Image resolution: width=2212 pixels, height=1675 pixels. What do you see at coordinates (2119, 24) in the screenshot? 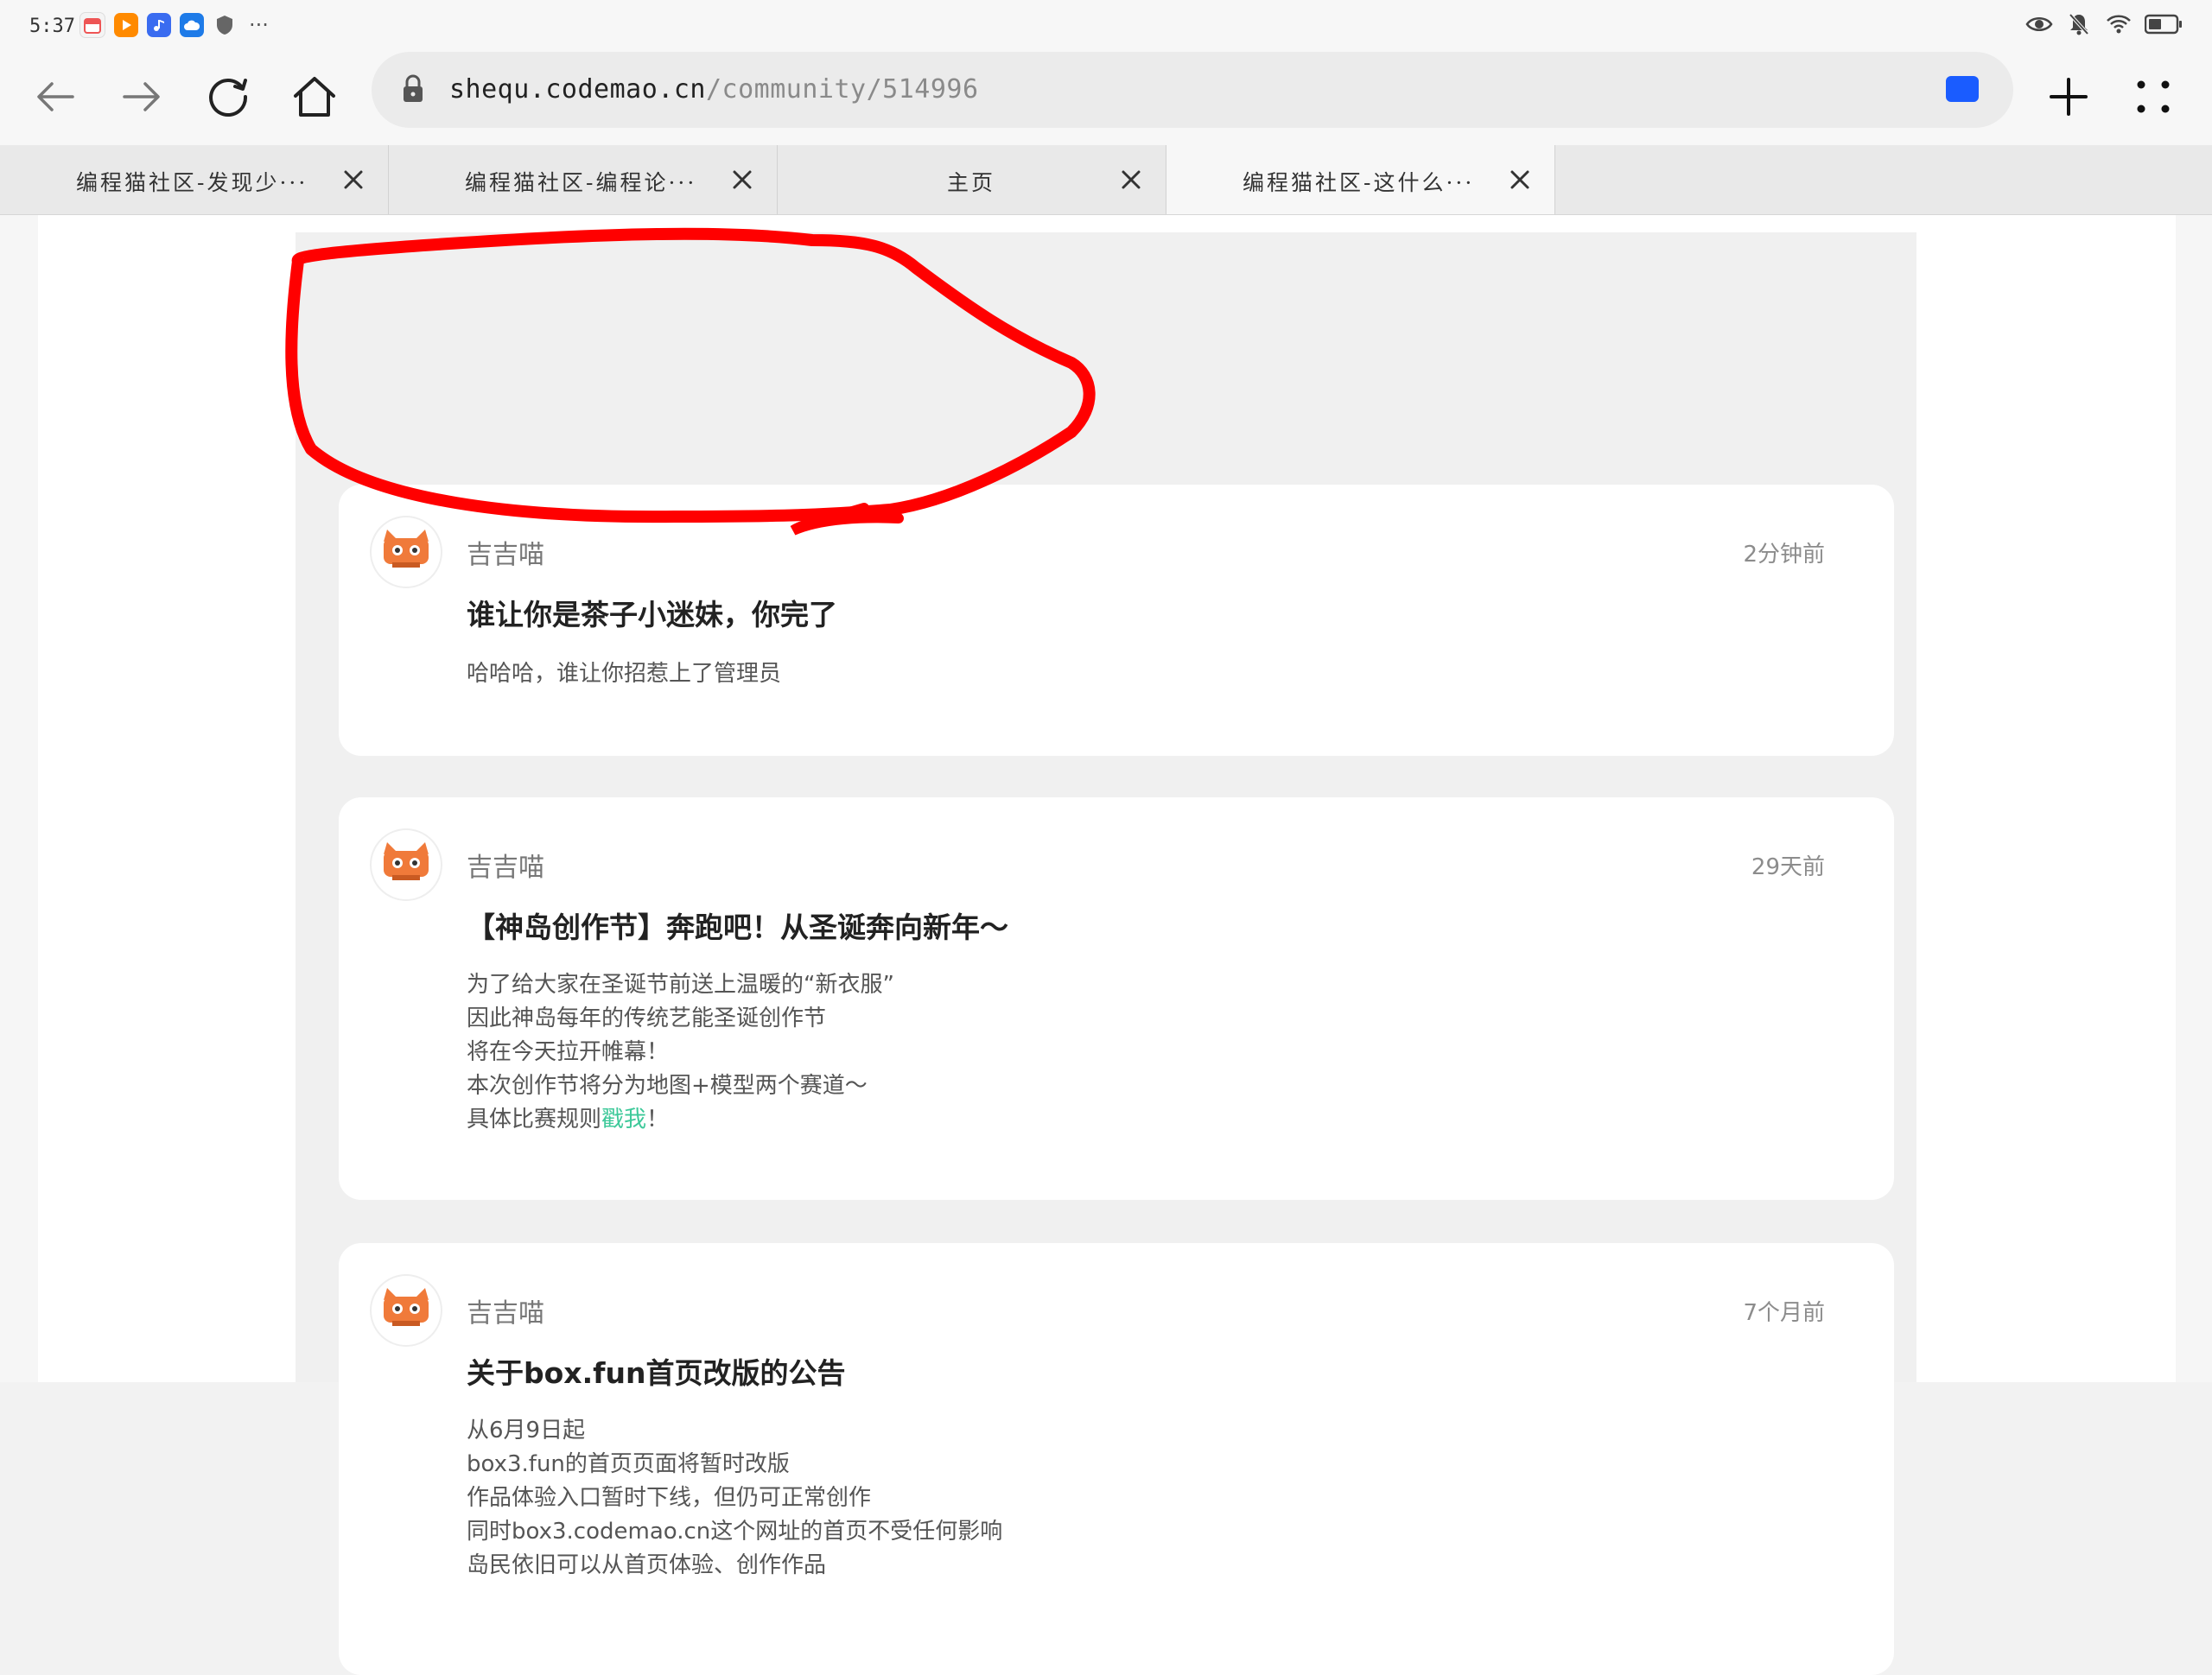
I see `wifi-icon` at bounding box center [2119, 24].